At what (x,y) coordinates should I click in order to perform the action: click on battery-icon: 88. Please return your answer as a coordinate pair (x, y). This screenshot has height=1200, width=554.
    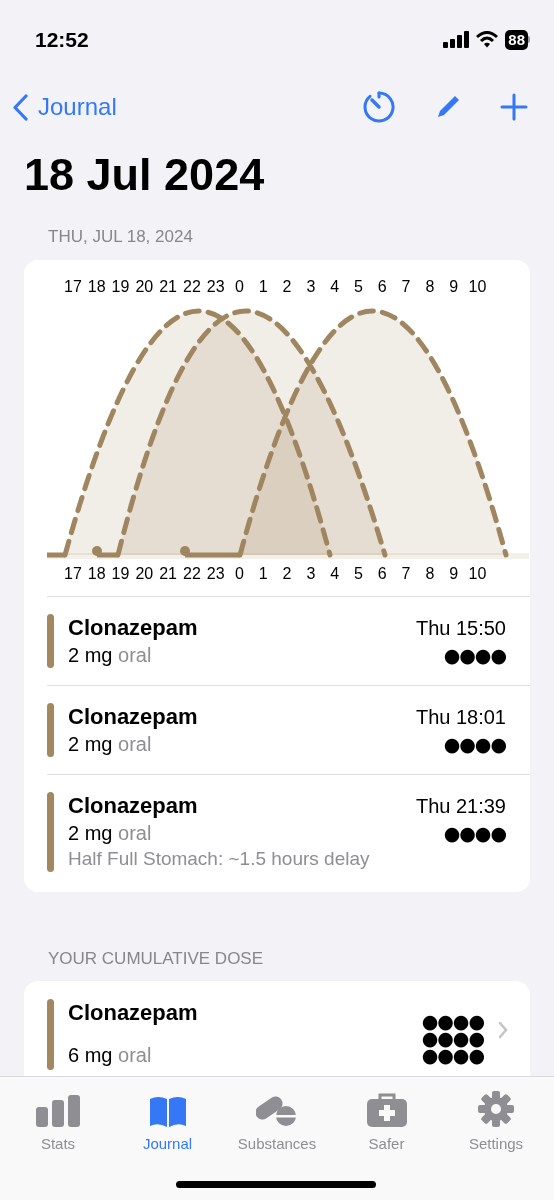
    Looking at the image, I should click on (516, 39).